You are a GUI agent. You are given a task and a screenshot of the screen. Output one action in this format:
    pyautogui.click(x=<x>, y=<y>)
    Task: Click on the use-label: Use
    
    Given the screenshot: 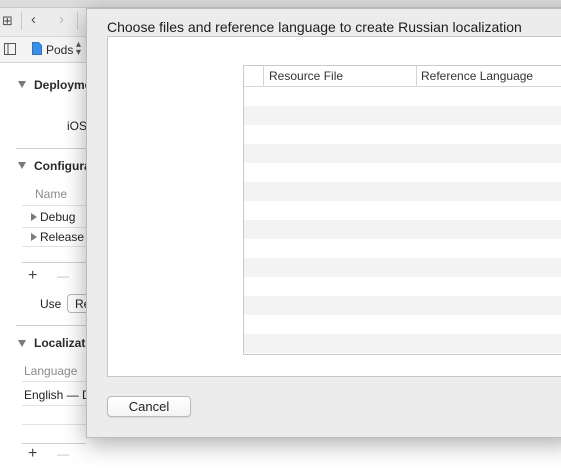 What is the action you would take?
    pyautogui.click(x=51, y=304)
    